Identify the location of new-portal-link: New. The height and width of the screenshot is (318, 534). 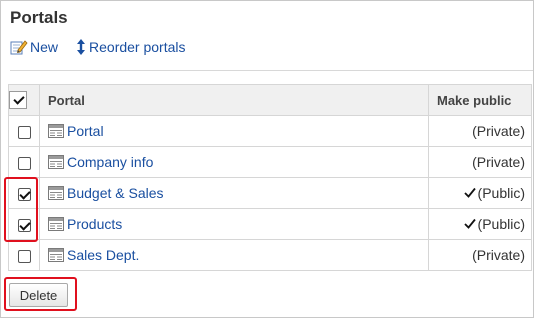
(34, 47).